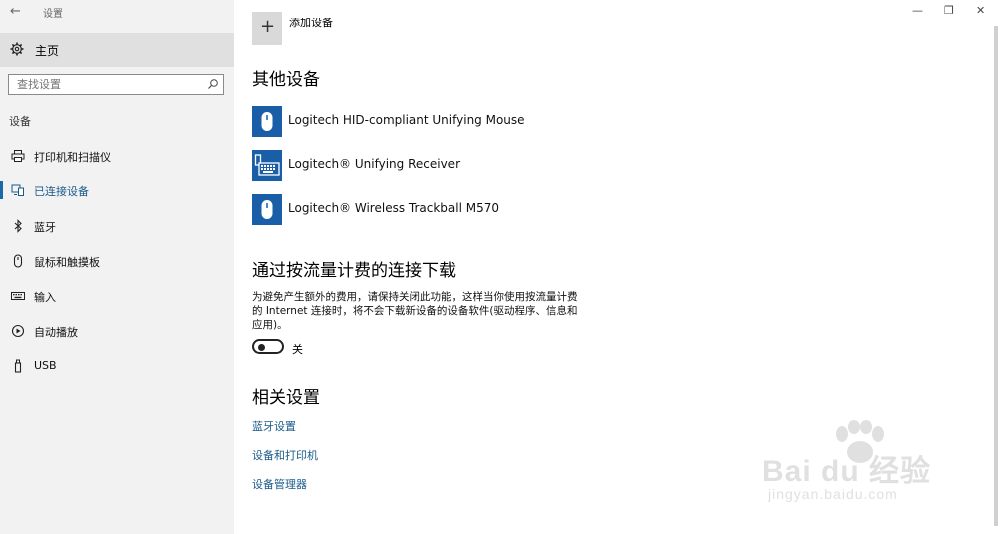 Image resolution: width=1000 pixels, height=534 pixels. What do you see at coordinates (279, 484) in the screenshot?
I see `device-manager-link: 设备管理器` at bounding box center [279, 484].